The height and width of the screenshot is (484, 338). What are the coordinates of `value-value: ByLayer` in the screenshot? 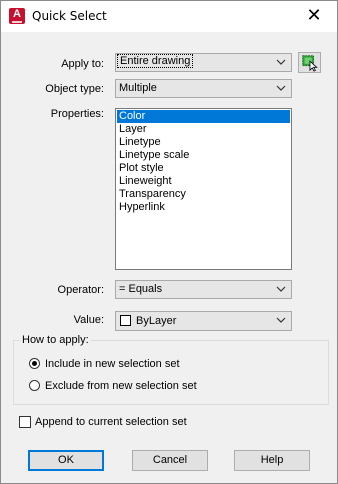 It's located at (156, 321).